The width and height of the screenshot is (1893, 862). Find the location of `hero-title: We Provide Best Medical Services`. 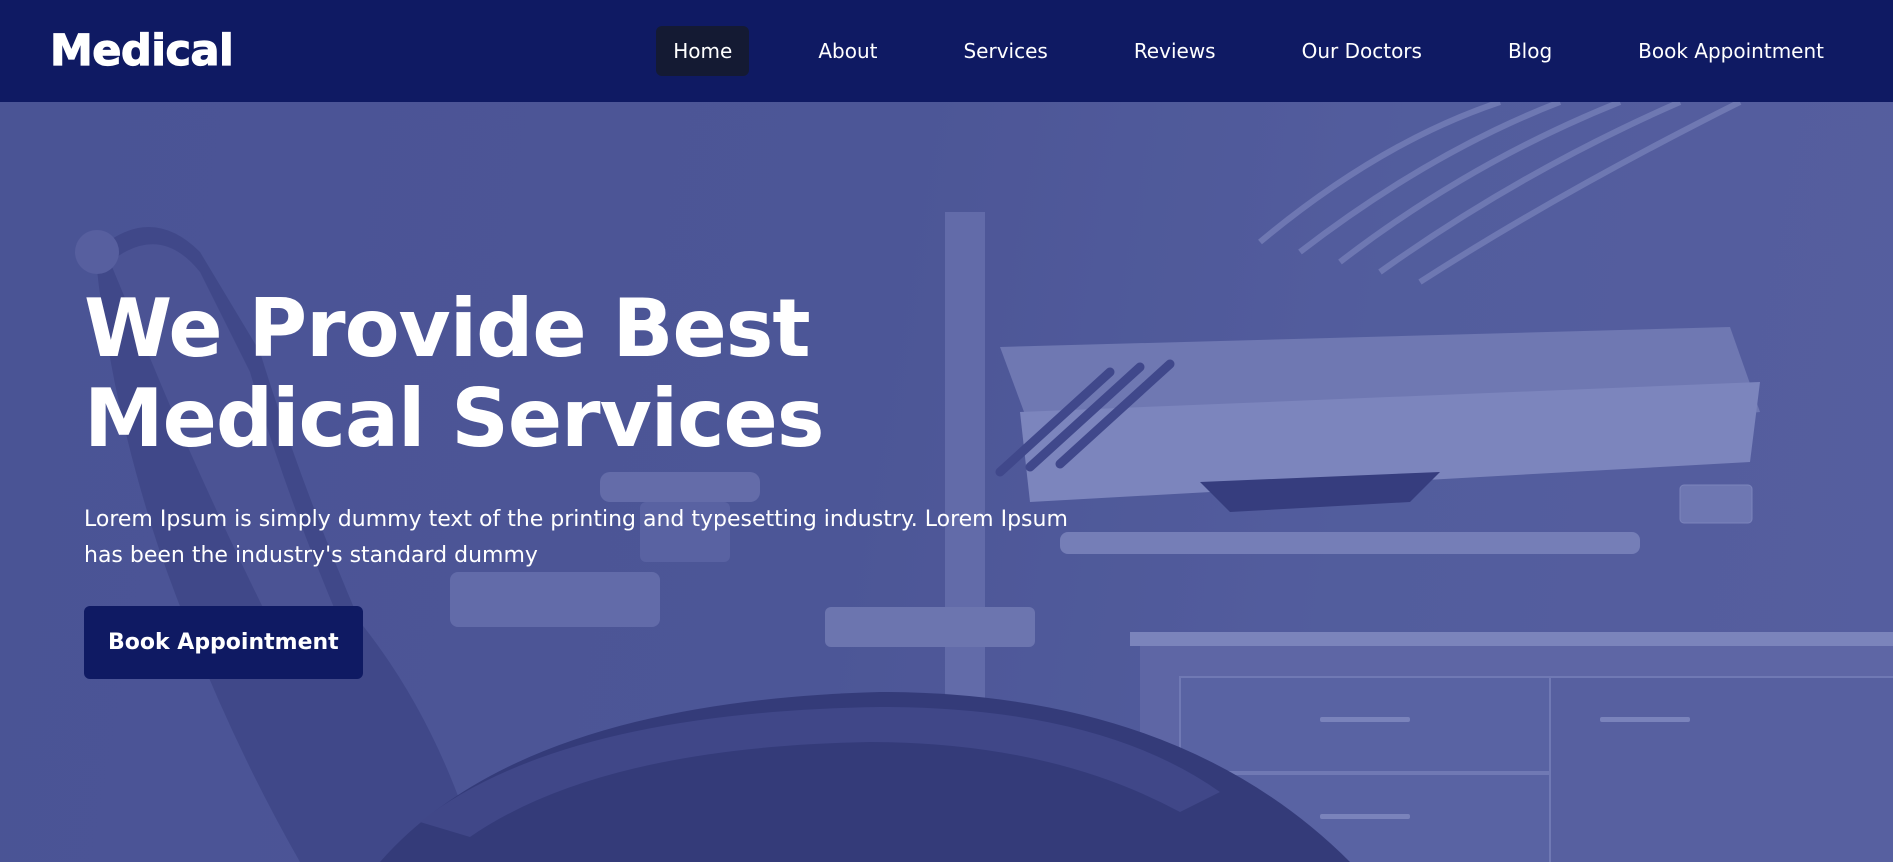

hero-title: We Provide Best Medical Services is located at coordinates (579, 374).